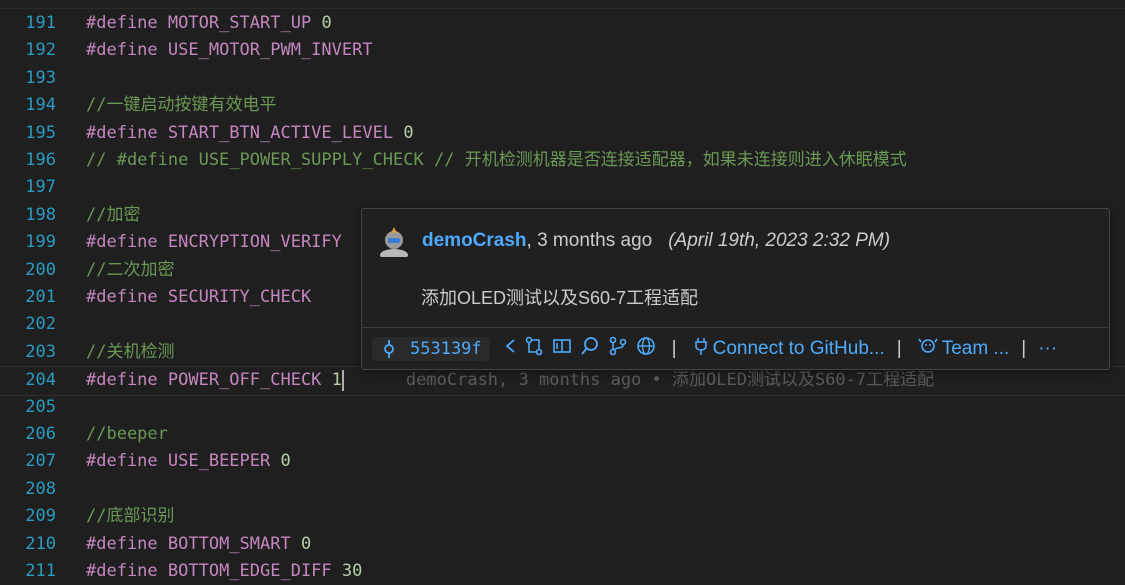  What do you see at coordinates (562, 105) in the screenshot?
I see `code-line: 194 //一键启动按键有效电平` at bounding box center [562, 105].